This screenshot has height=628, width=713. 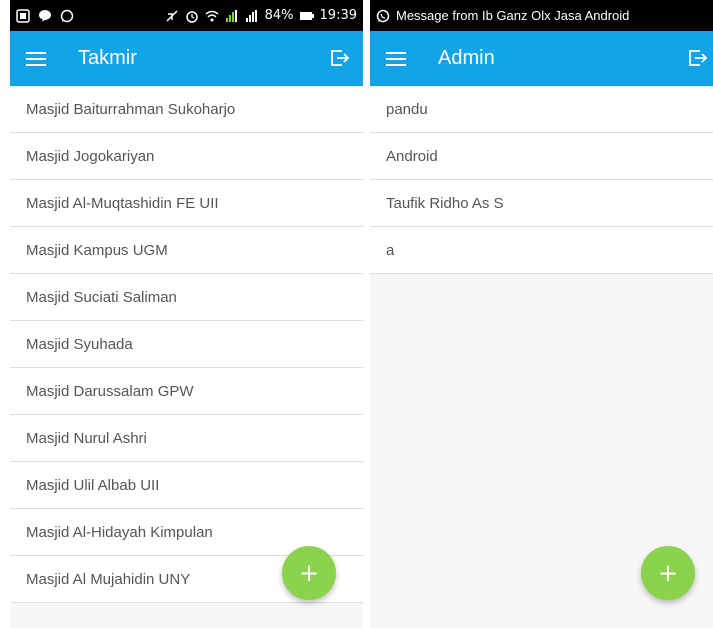 I want to click on list-item: Masjid Jogokariyan, so click(x=186, y=156).